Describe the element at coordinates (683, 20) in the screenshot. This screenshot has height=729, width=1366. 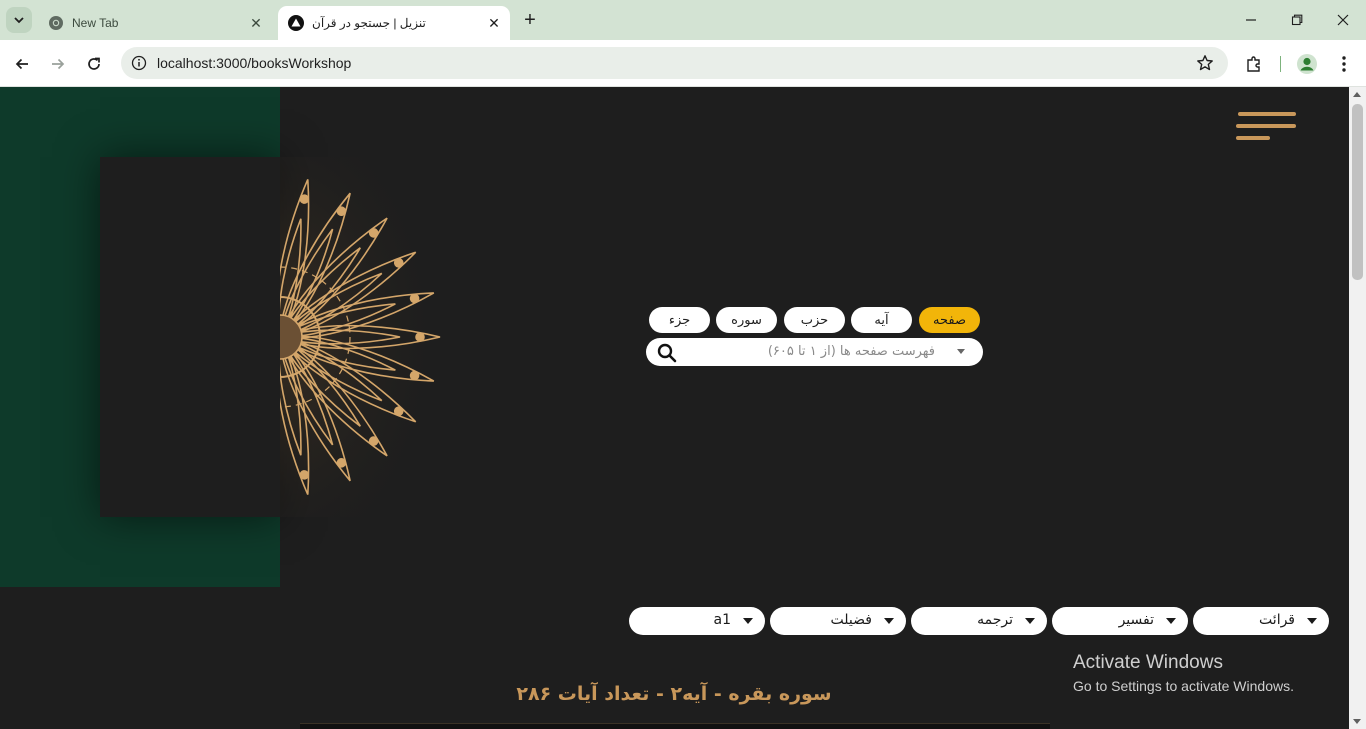
I see `tab-strip: New Tab ✕ تنزیل | جستجو در قرآن ✕ +` at that location.